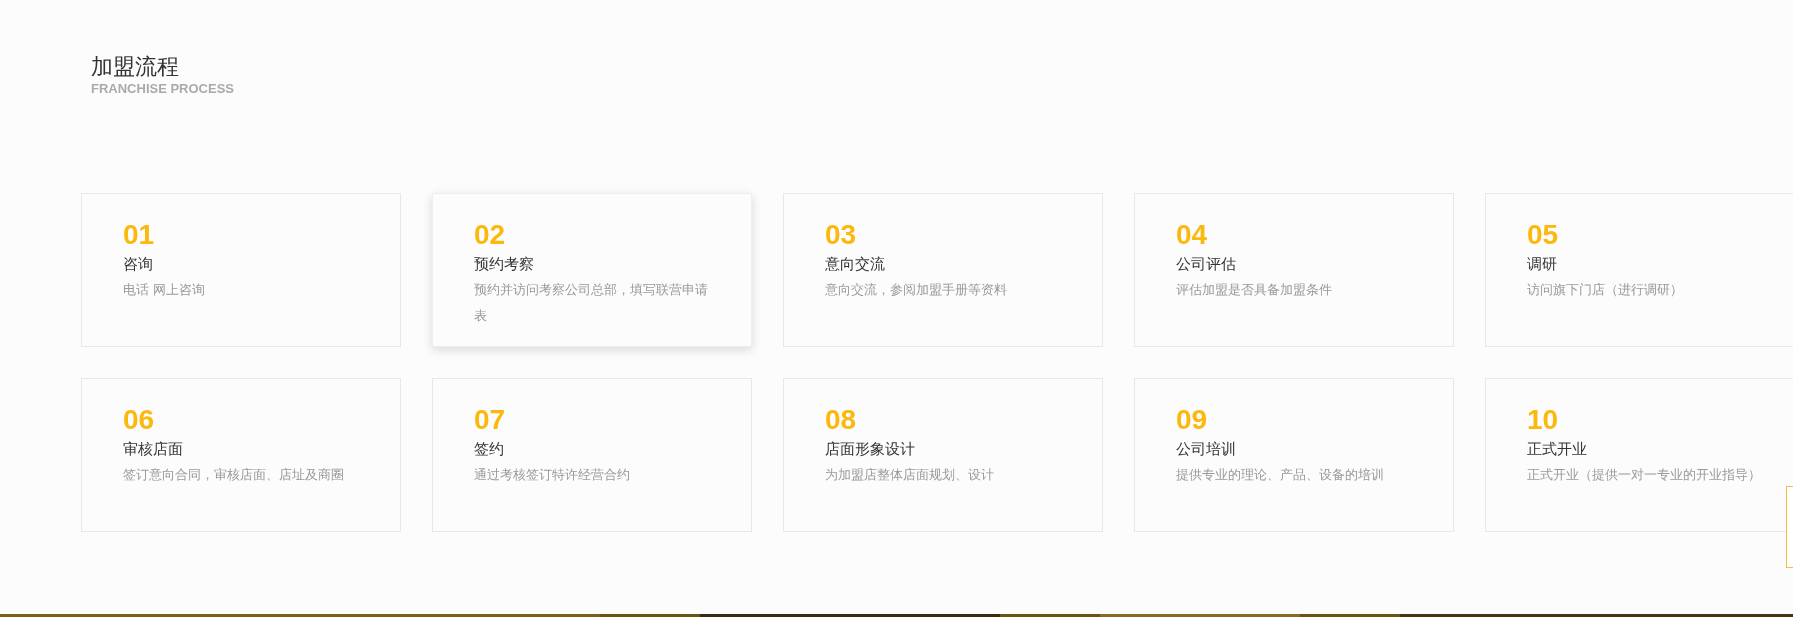 This screenshot has height=617, width=1793. What do you see at coordinates (1192, 235) in the screenshot?
I see `step-number: 04` at bounding box center [1192, 235].